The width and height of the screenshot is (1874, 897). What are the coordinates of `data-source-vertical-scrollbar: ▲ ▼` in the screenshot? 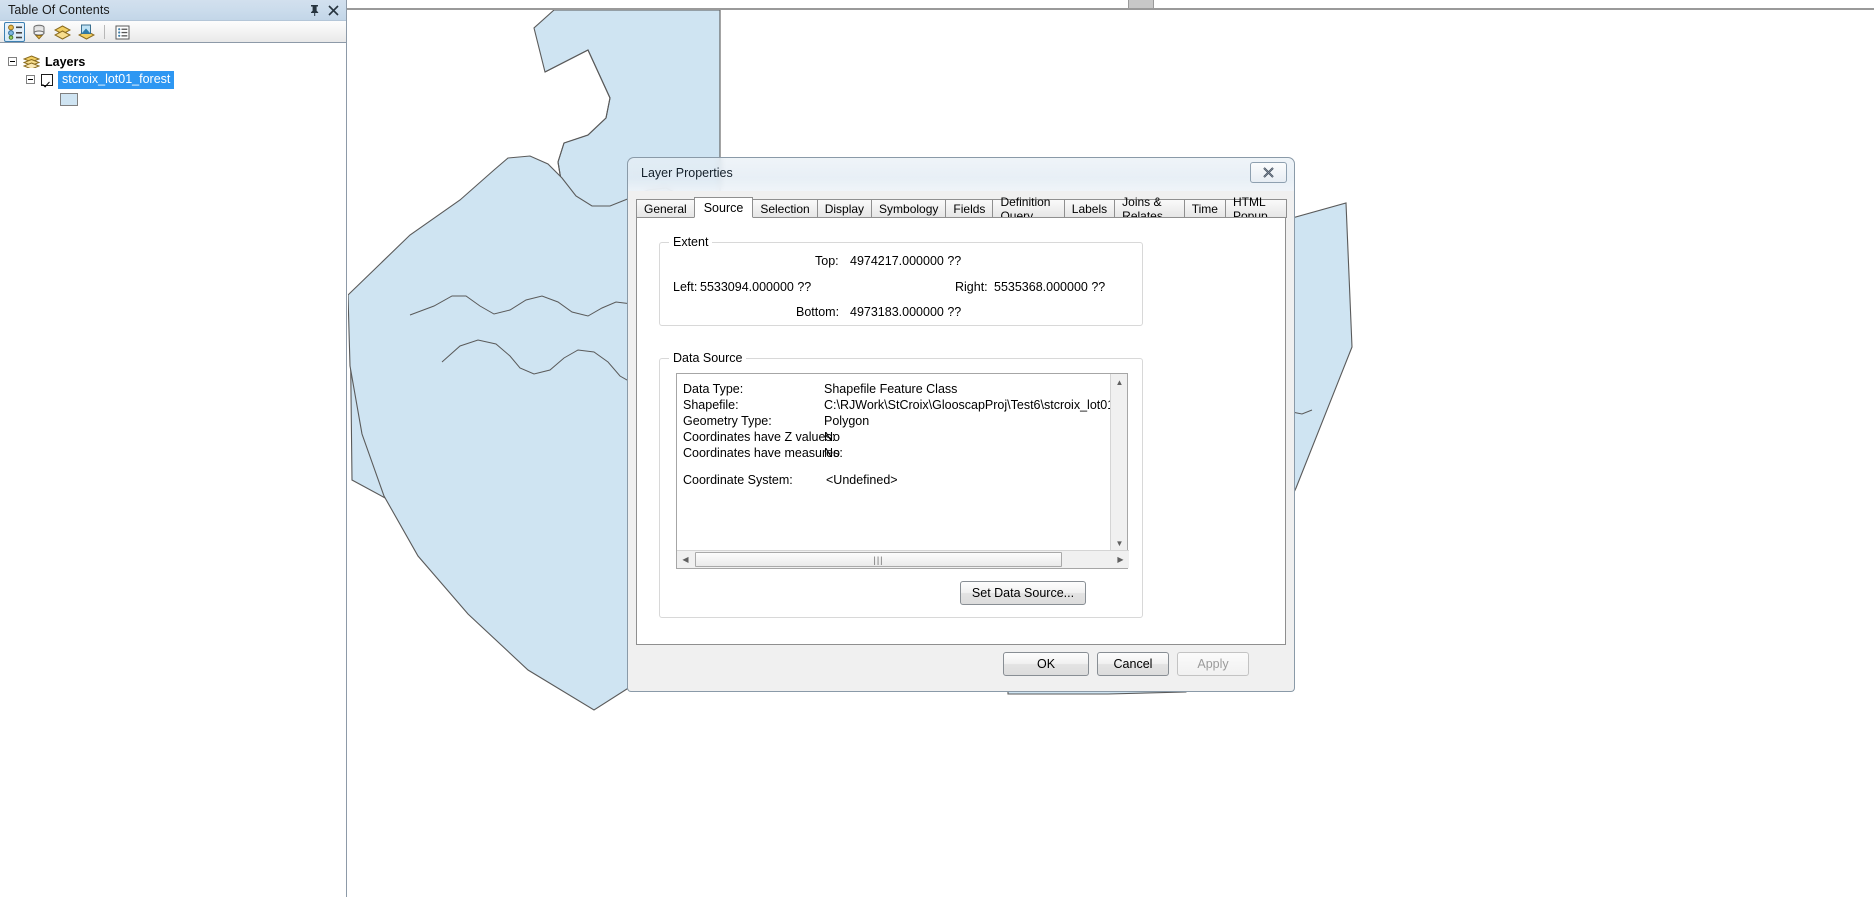 It's located at (1118, 463).